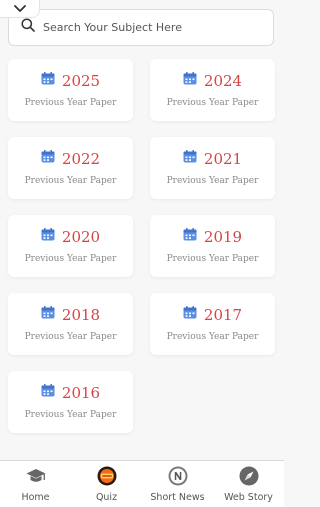 This screenshot has width=320, height=507. I want to click on quiz-badge-icon, so click(107, 476).